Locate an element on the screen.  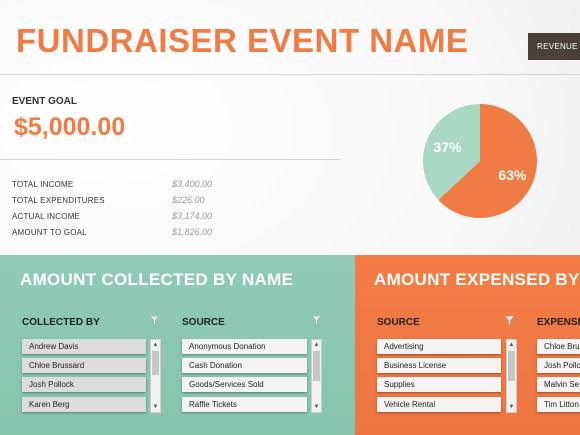
expensed-source-header: SOURCE is located at coordinates (398, 322).